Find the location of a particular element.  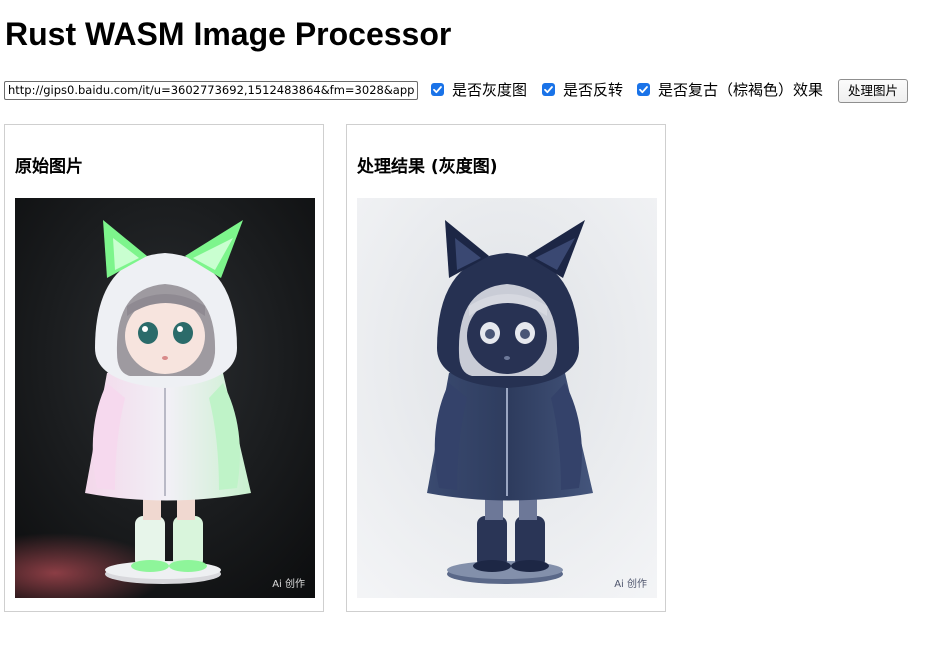

page-title: Rust WASM Image Processor is located at coordinates (228, 34).